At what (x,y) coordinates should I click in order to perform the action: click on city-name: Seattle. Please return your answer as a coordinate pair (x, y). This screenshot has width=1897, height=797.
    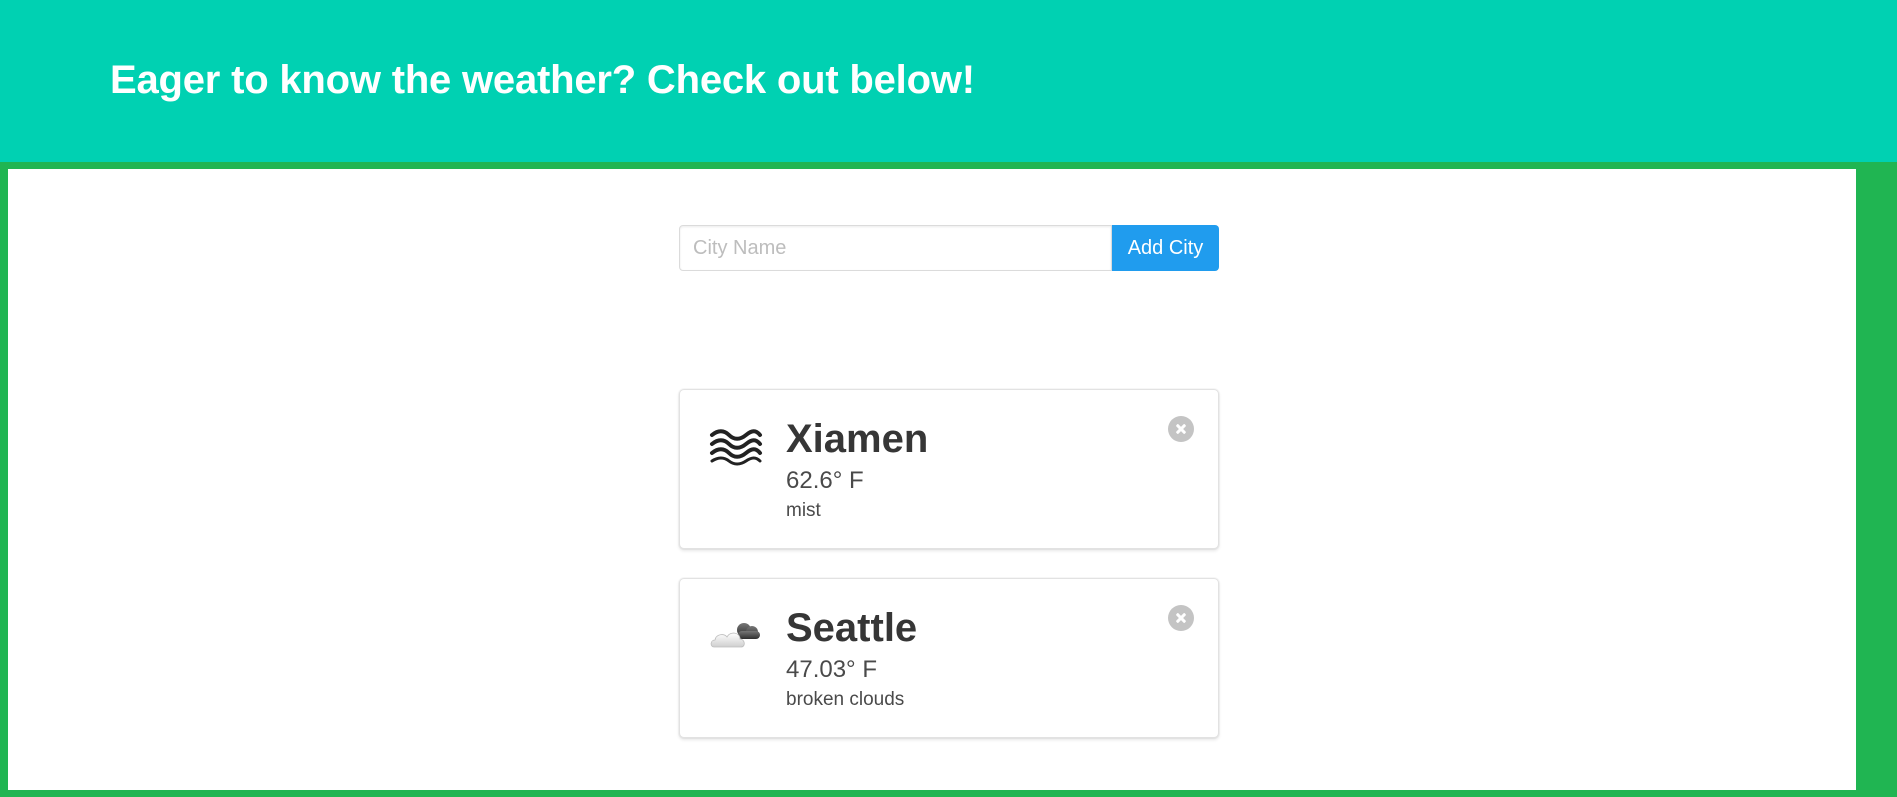
    Looking at the image, I should click on (852, 628).